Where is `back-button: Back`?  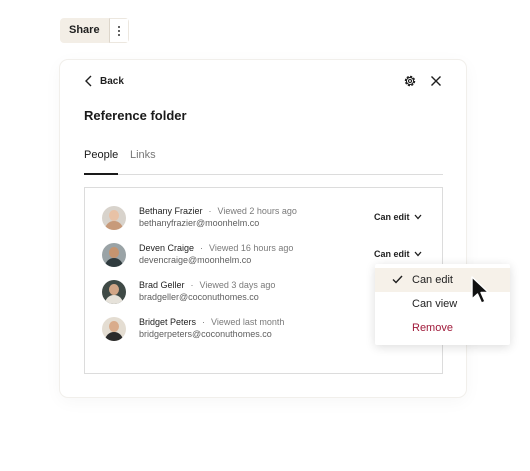 back-button: Back is located at coordinates (104, 81).